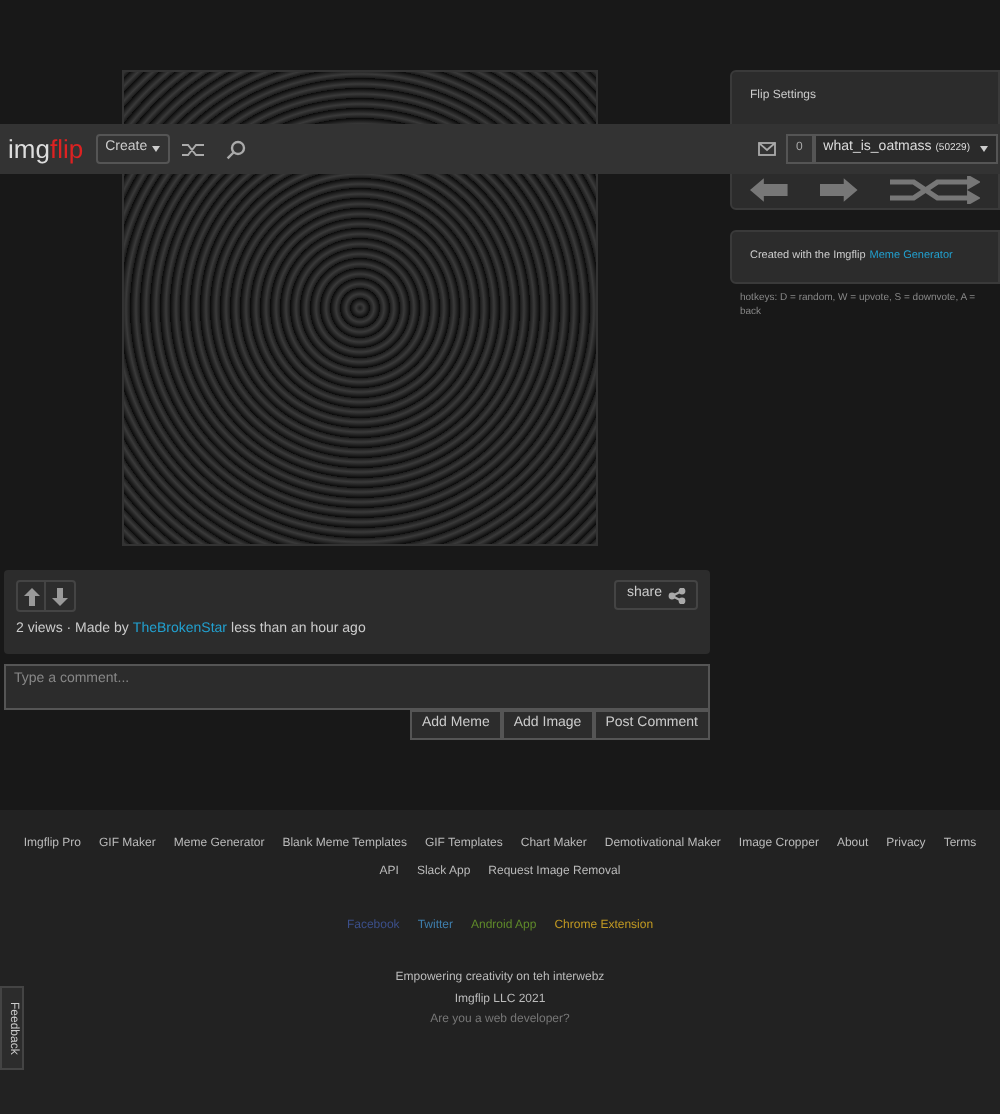 Image resolution: width=1000 pixels, height=1114 pixels. Describe the element at coordinates (235, 149) in the screenshot. I see `search-icon` at that location.